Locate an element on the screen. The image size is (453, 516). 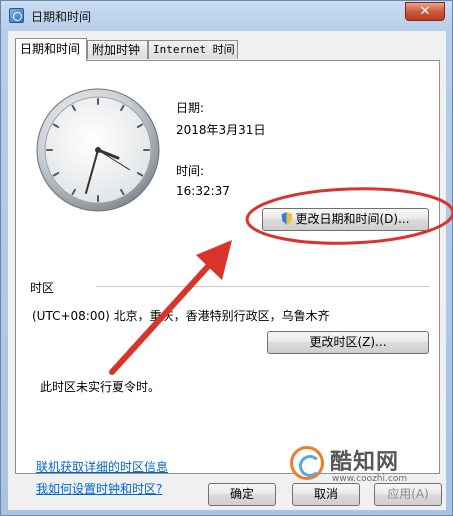
cancel-button: 取消 is located at coordinates (326, 494).